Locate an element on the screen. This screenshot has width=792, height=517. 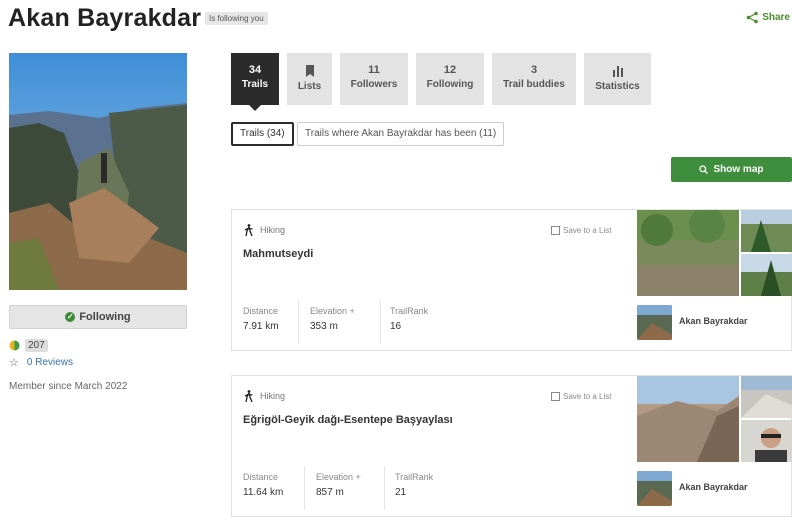
share-button: Share is located at coordinates (768, 17).